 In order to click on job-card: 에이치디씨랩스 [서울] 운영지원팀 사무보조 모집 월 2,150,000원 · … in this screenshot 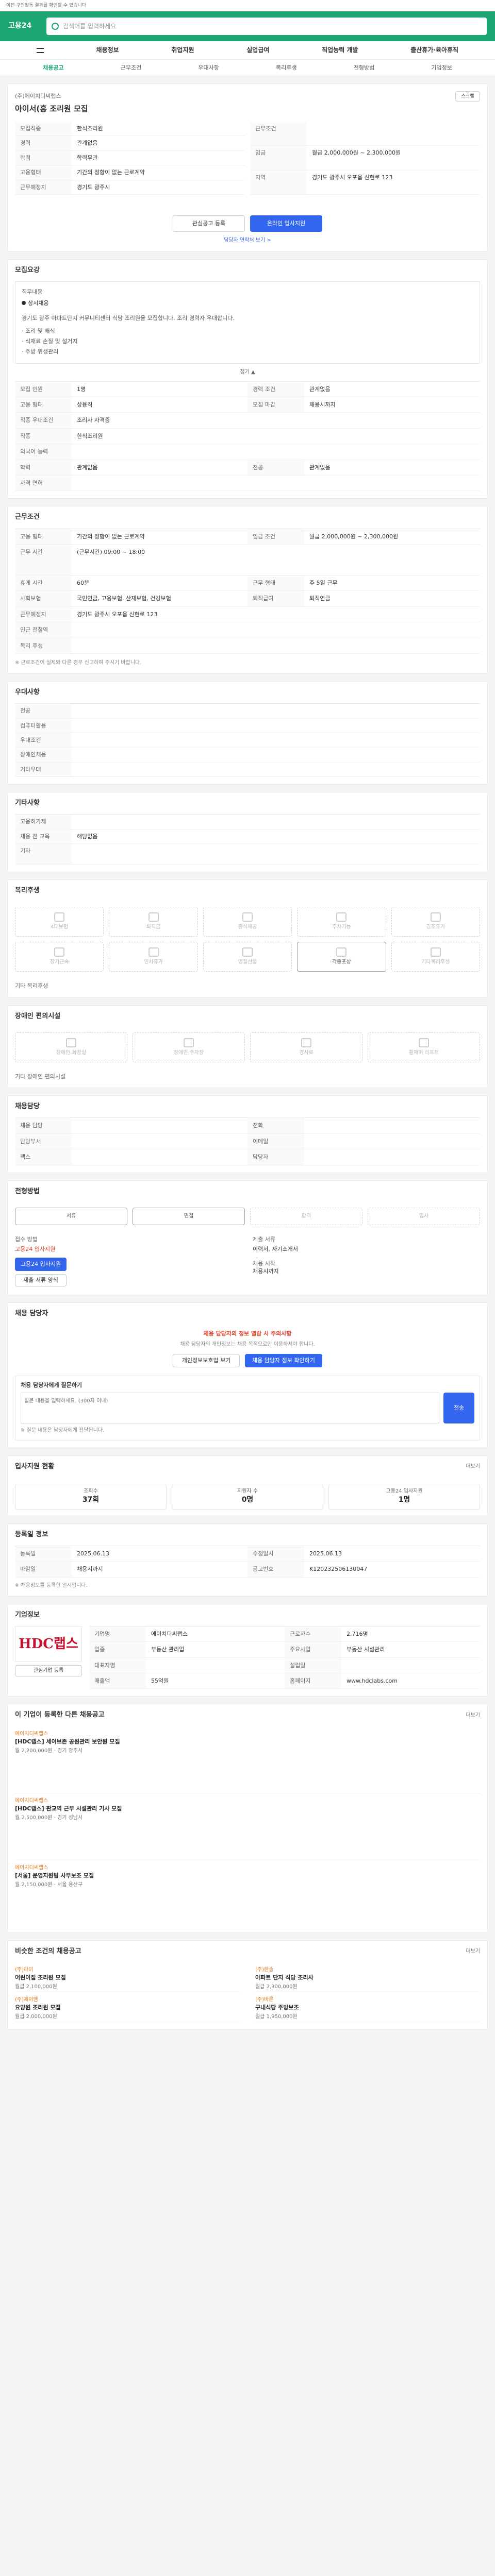, I will do `click(247, 1893)`.